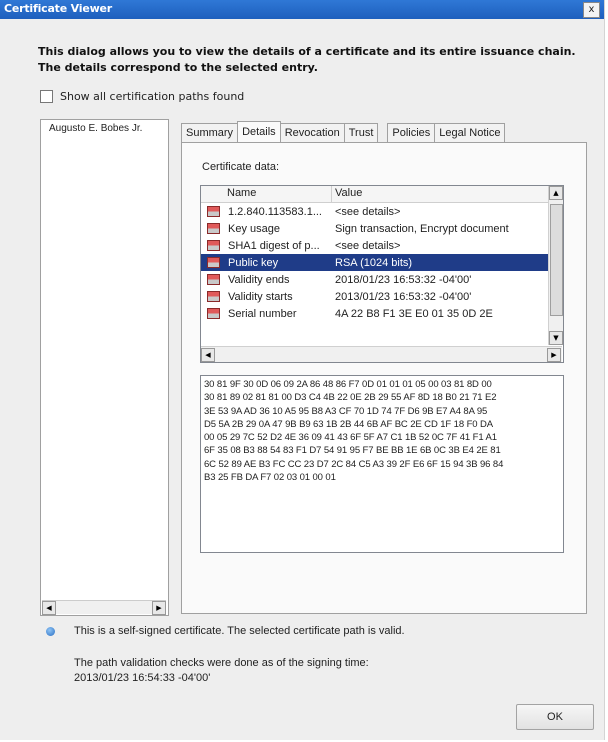 The width and height of the screenshot is (608, 742). Describe the element at coordinates (260, 296) in the screenshot. I see `field-name: Validity starts` at that location.